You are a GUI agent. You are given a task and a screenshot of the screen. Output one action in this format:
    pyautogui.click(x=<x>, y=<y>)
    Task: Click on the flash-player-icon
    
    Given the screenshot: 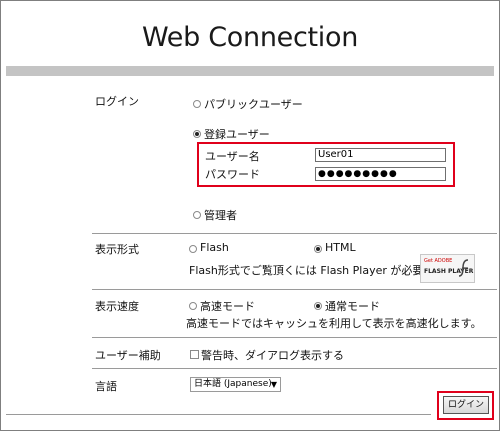 What is the action you would take?
    pyautogui.click(x=463, y=268)
    